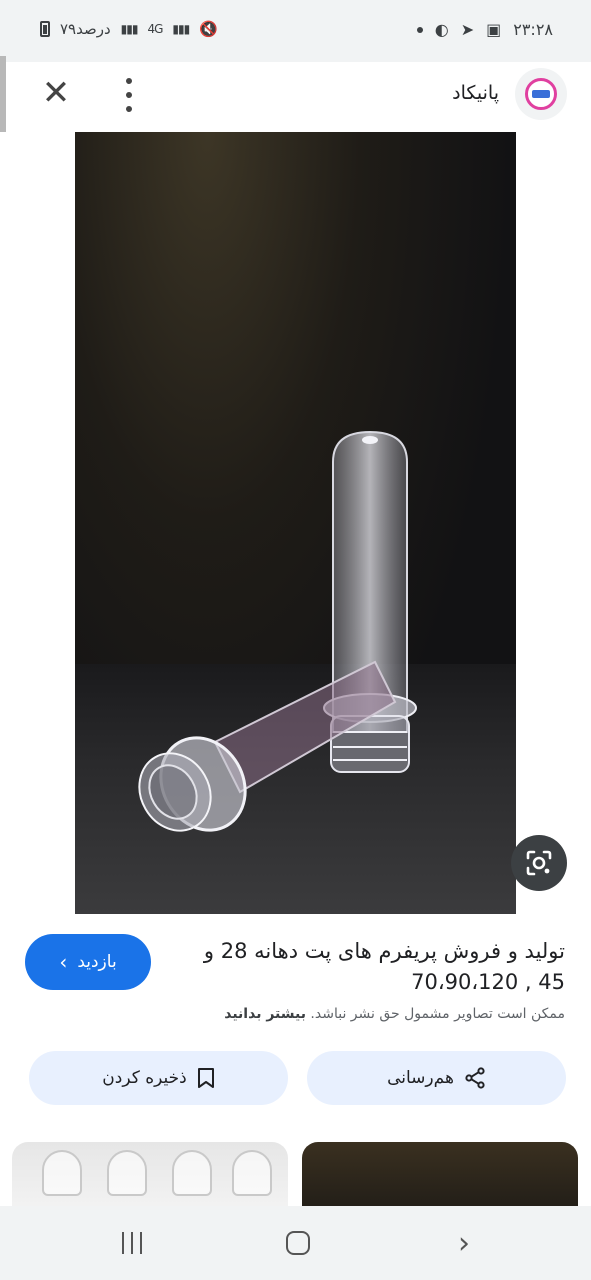 The height and width of the screenshot is (1280, 591). I want to click on lens-glyph, so click(539, 863).